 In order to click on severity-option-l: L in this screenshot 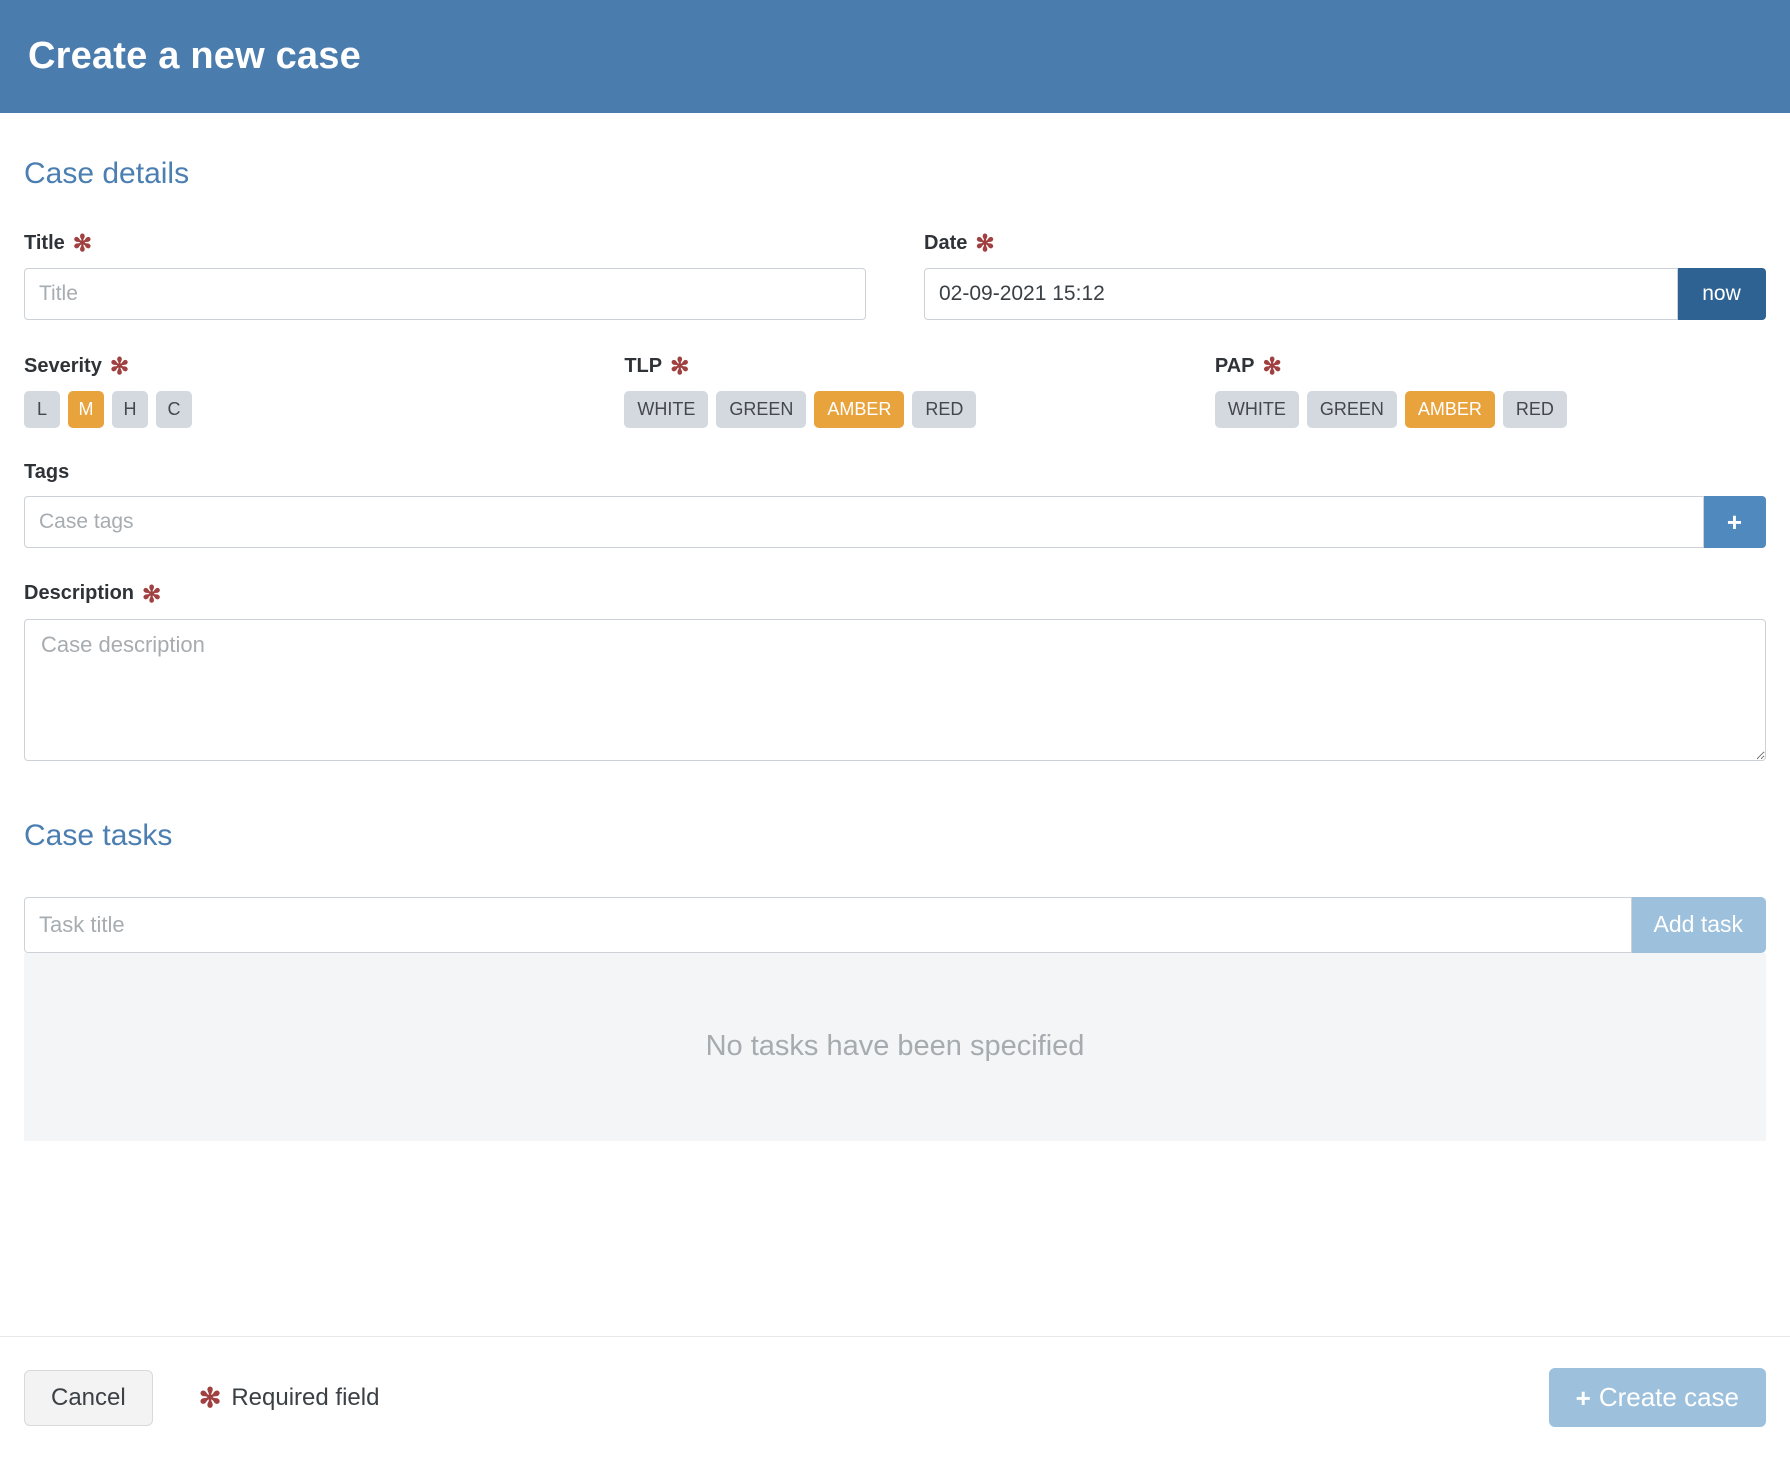, I will do `click(42, 409)`.